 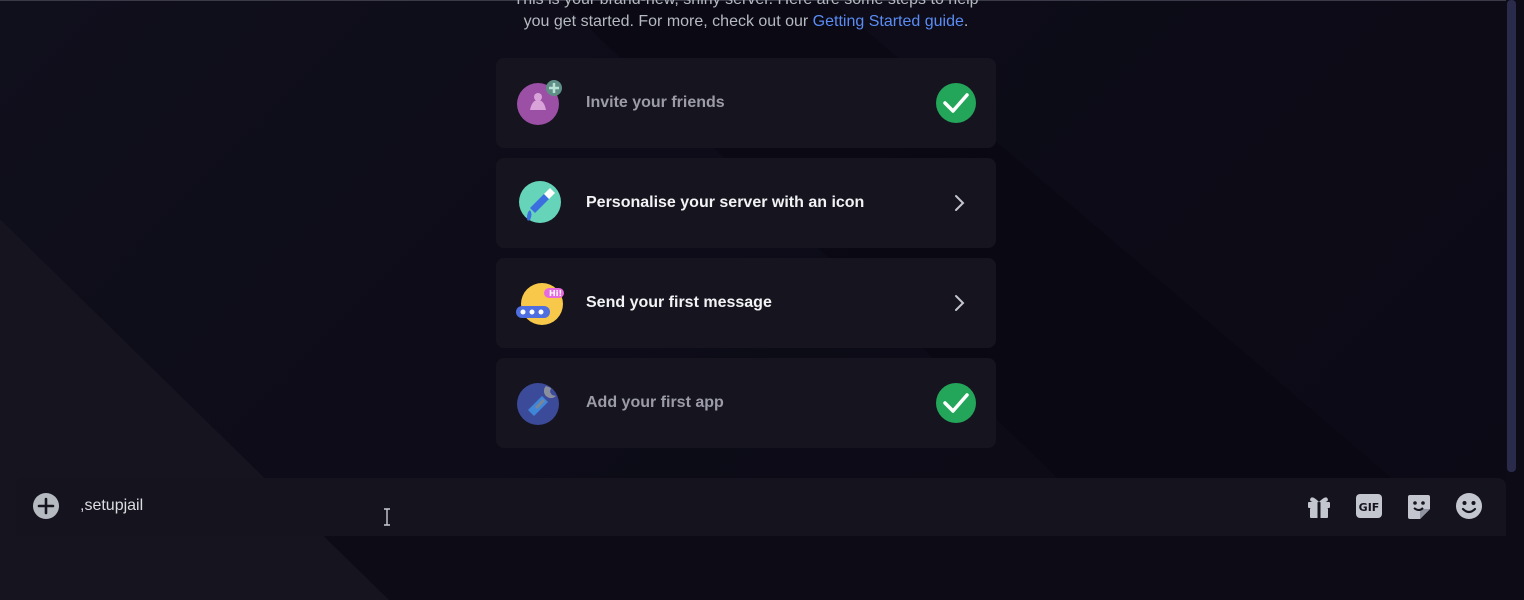 I want to click on step-send-first-message: Hi! Send your first message, so click(x=746, y=303).